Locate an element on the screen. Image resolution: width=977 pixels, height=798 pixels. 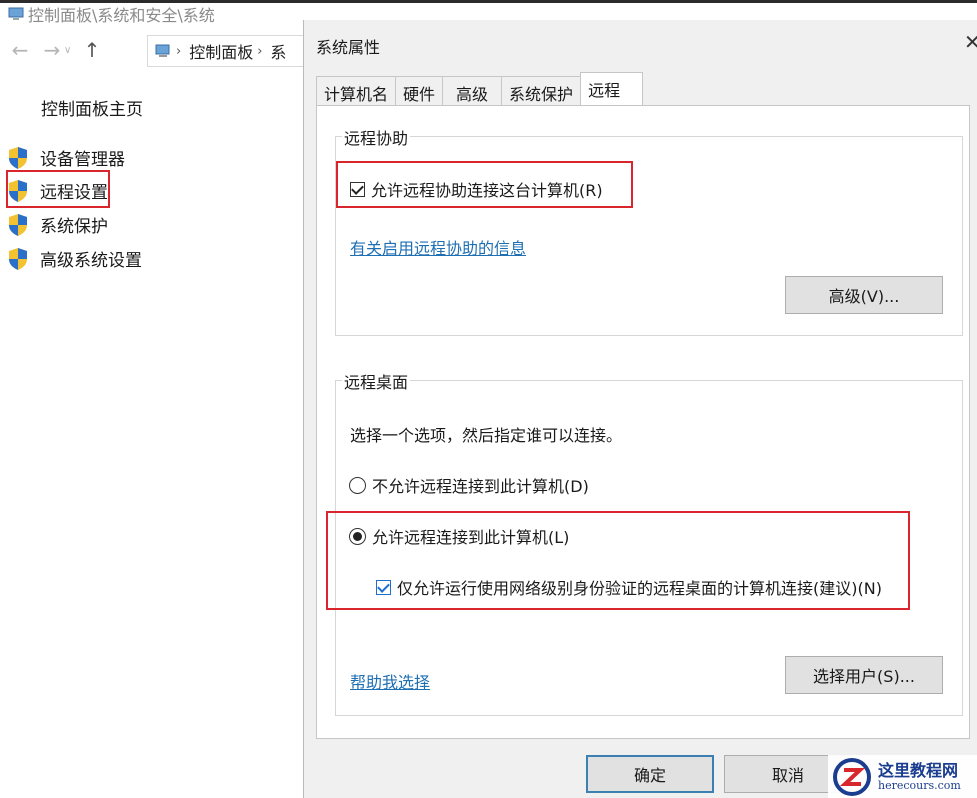
sidebar-item-advanced-settings: 高级系统设置 is located at coordinates (74, 258).